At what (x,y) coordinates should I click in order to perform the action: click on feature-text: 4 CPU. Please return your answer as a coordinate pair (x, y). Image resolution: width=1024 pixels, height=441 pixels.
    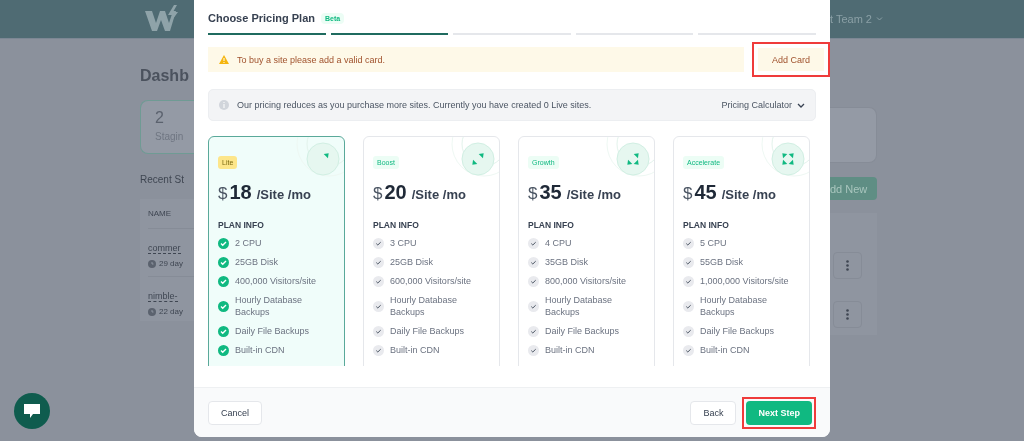
    Looking at the image, I should click on (558, 243).